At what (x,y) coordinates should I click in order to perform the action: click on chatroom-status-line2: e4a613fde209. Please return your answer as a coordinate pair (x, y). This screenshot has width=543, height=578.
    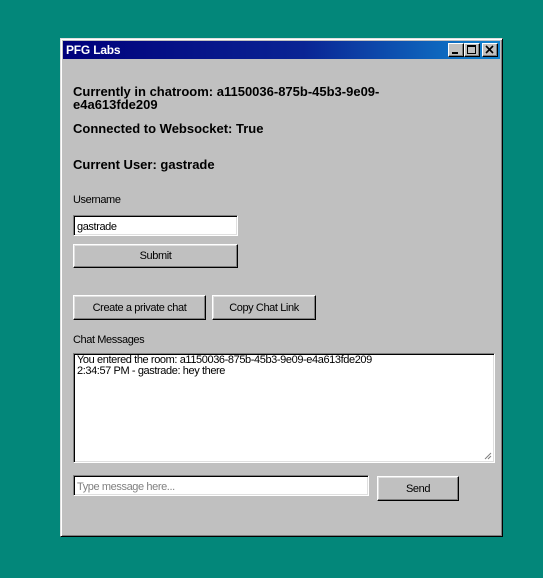
    Looking at the image, I should click on (115, 104).